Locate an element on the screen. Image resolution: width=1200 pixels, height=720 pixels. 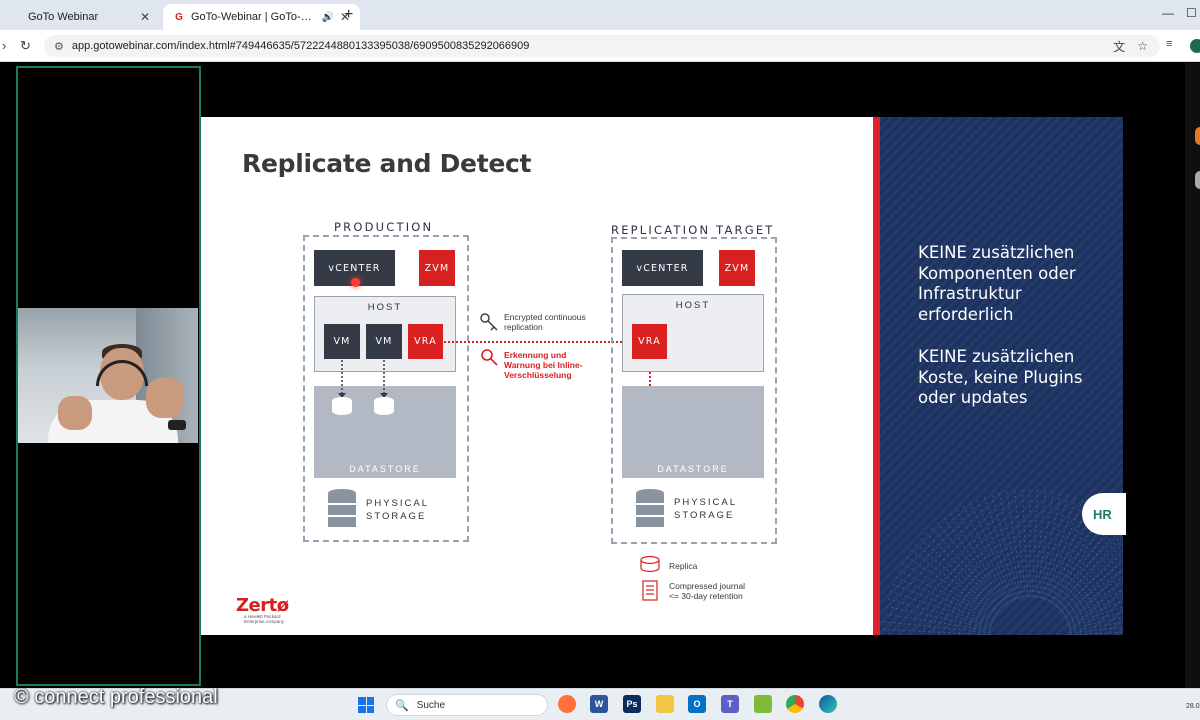
panel-line: Koste, keine Plugins is located at coordinates (1000, 377).